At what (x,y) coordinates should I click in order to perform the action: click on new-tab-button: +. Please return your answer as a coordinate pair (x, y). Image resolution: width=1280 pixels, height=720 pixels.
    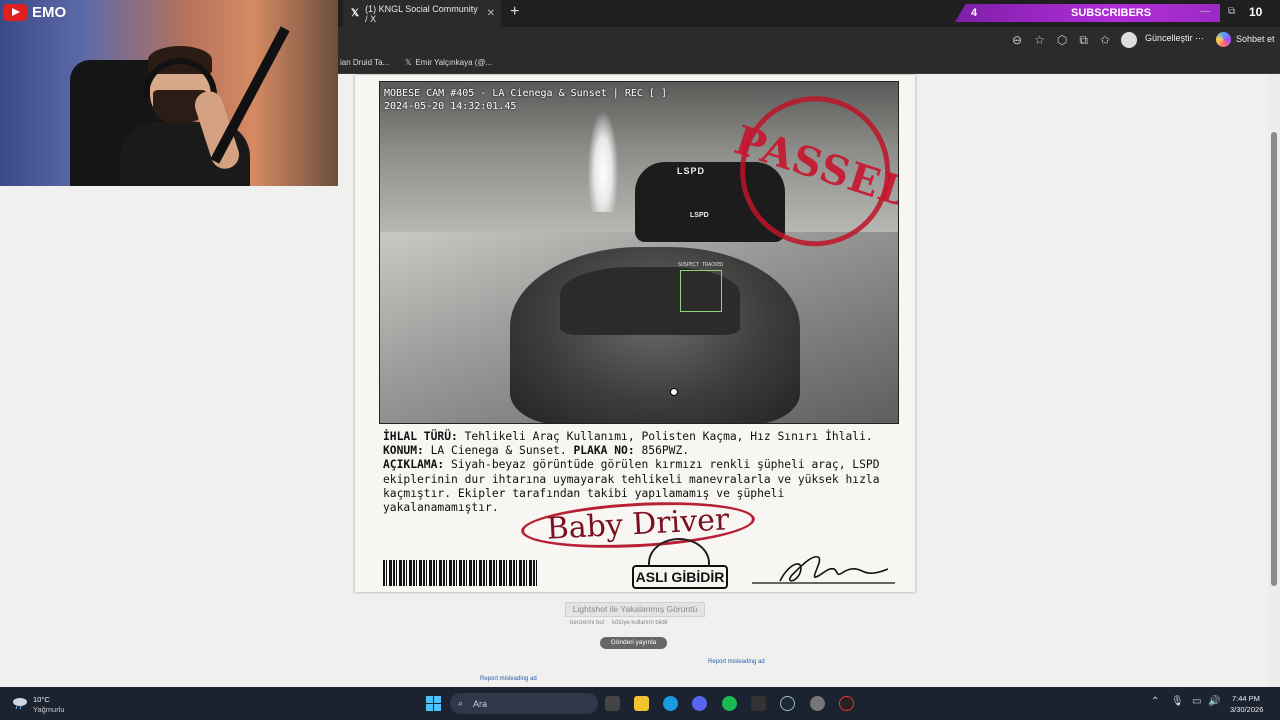
    Looking at the image, I should click on (514, 12).